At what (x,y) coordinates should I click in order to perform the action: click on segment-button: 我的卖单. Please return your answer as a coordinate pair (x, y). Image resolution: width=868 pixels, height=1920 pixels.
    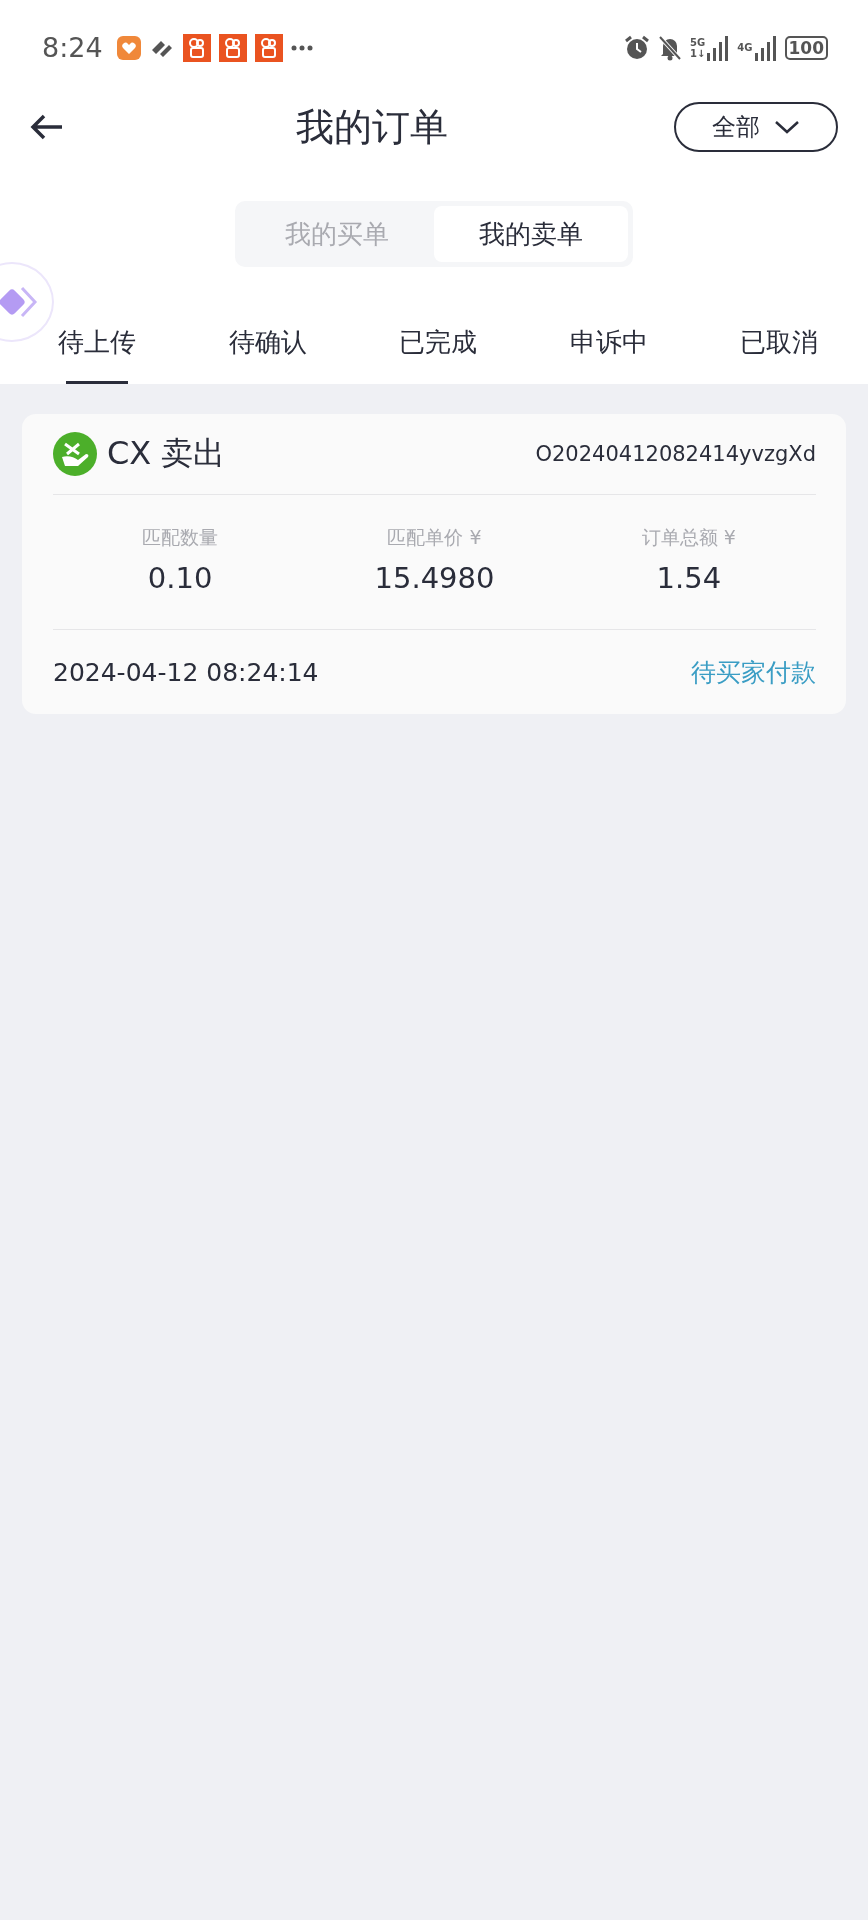
    Looking at the image, I should click on (531, 234).